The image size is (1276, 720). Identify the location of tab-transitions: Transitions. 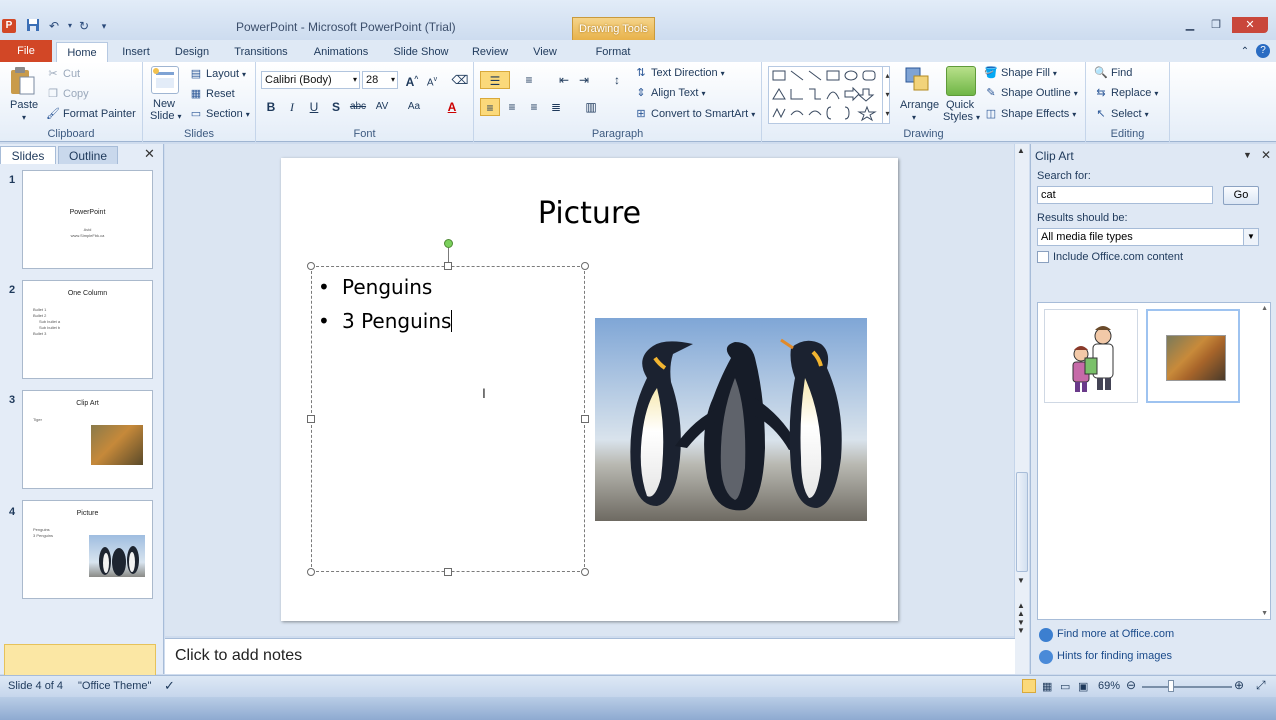
(261, 52).